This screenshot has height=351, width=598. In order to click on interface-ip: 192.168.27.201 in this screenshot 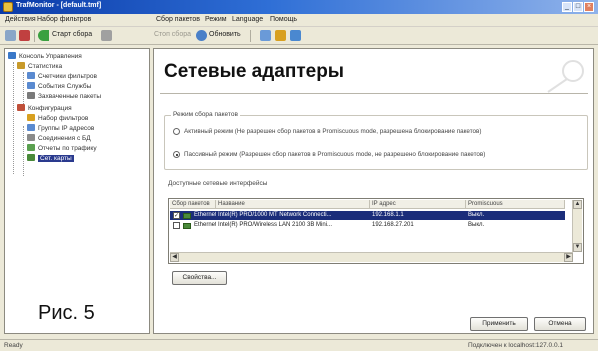, I will do `click(393, 225)`.